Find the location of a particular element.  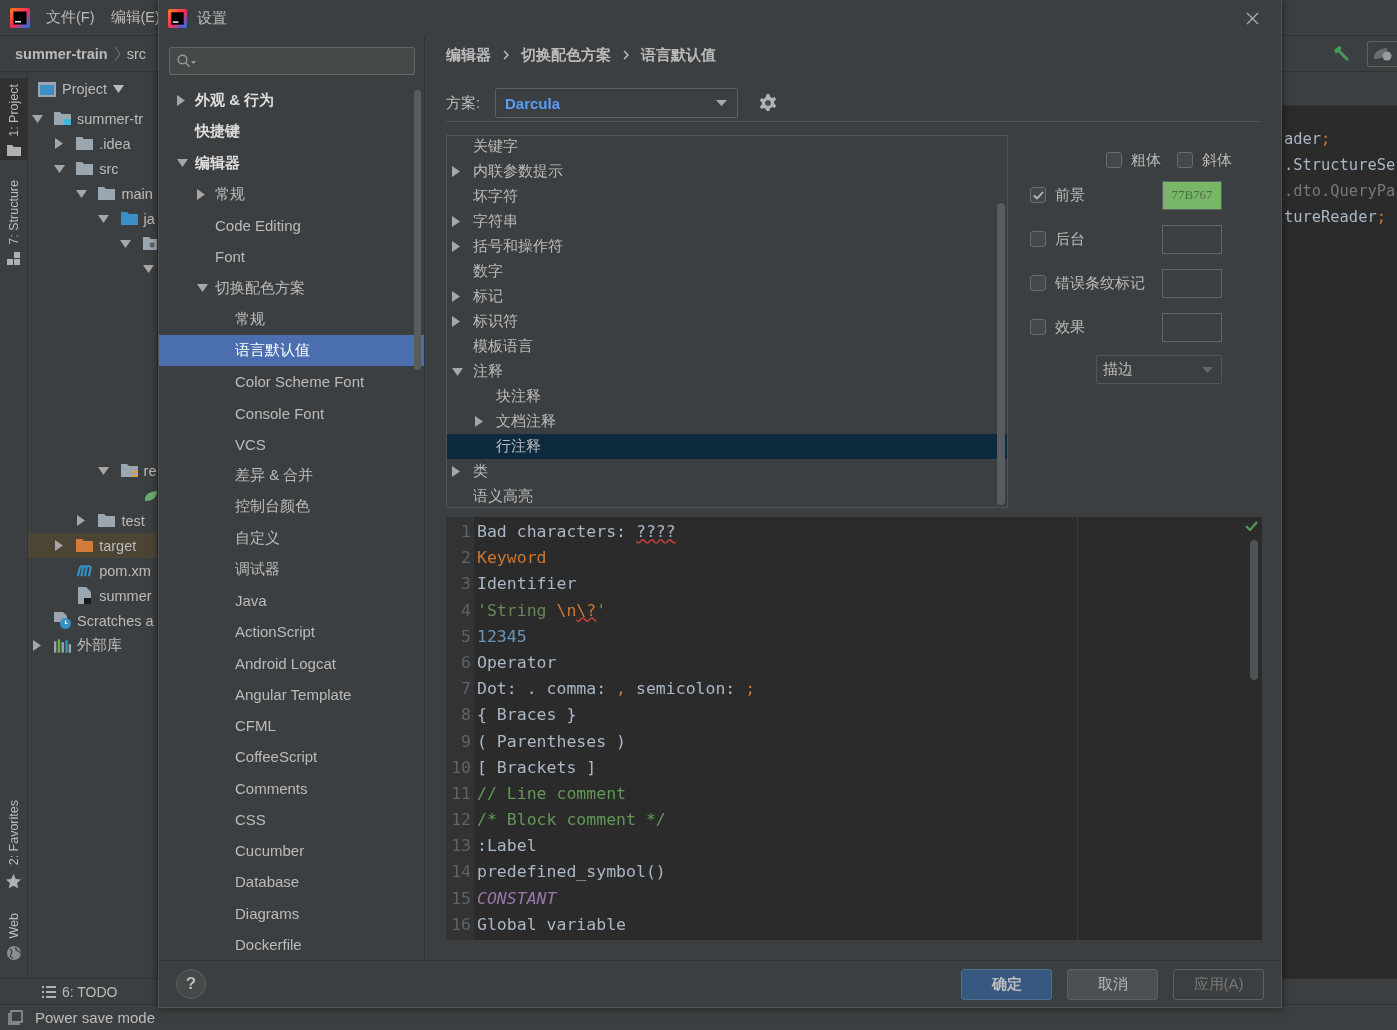

attribute-item: 注释 is located at coordinates (727, 371).